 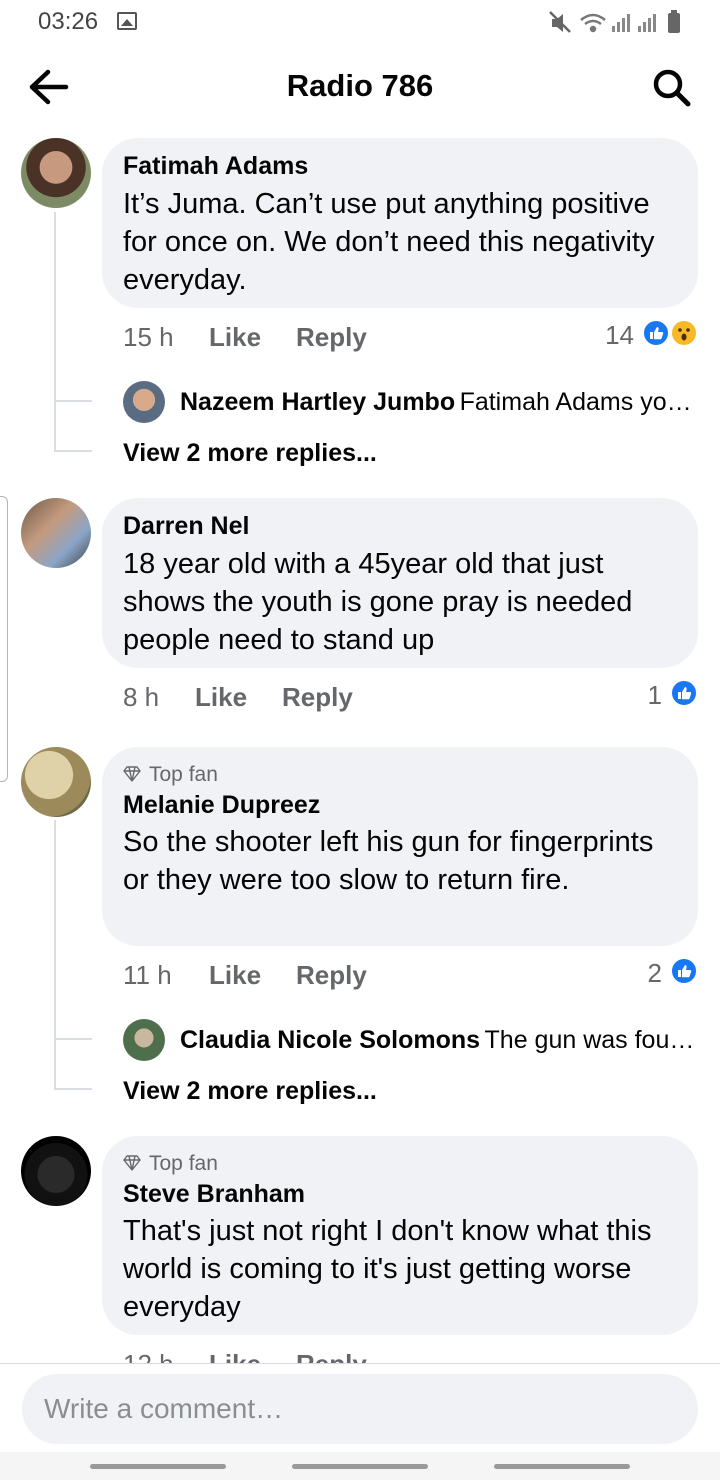 What do you see at coordinates (4, 639) in the screenshot?
I see `scrollbar` at bounding box center [4, 639].